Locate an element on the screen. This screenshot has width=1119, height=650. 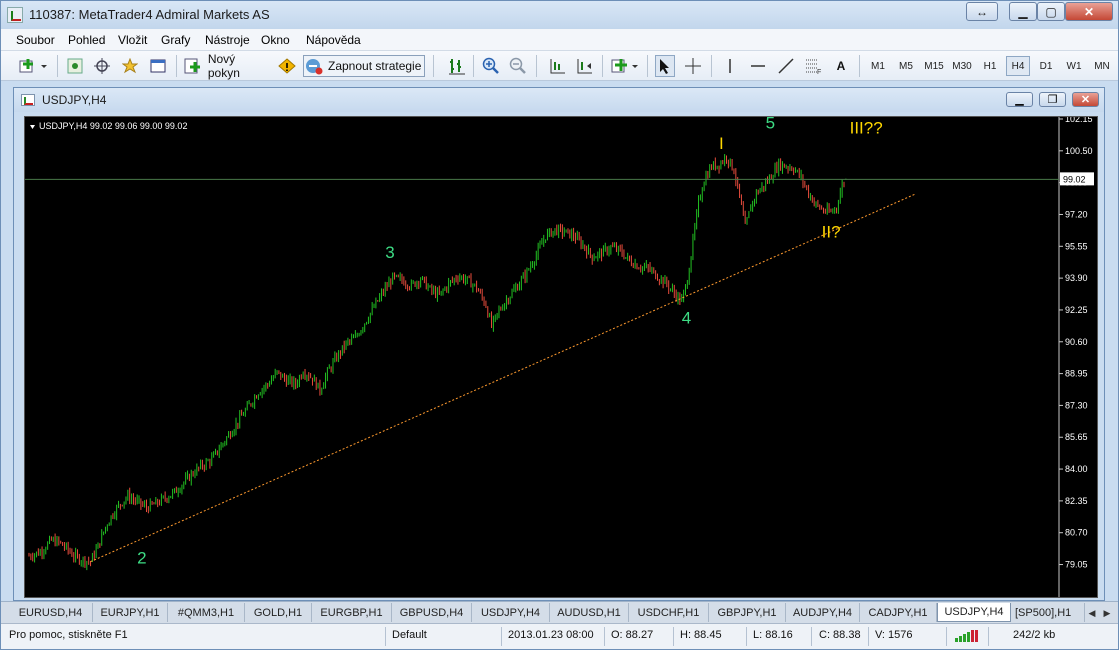
favorites-button is located at coordinates (130, 66).